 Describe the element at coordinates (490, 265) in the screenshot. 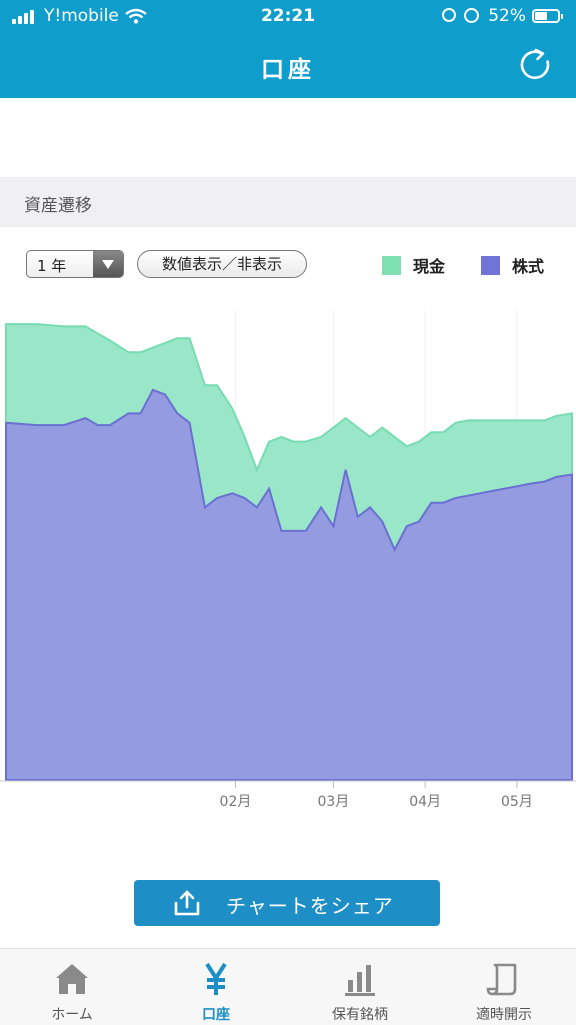

I see `stocks-swatch` at that location.